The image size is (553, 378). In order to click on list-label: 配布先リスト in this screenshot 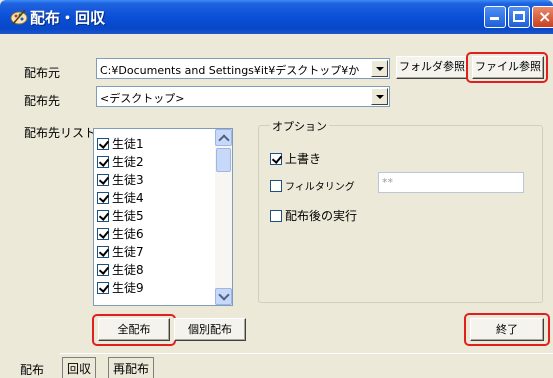, I will do `click(60, 133)`.